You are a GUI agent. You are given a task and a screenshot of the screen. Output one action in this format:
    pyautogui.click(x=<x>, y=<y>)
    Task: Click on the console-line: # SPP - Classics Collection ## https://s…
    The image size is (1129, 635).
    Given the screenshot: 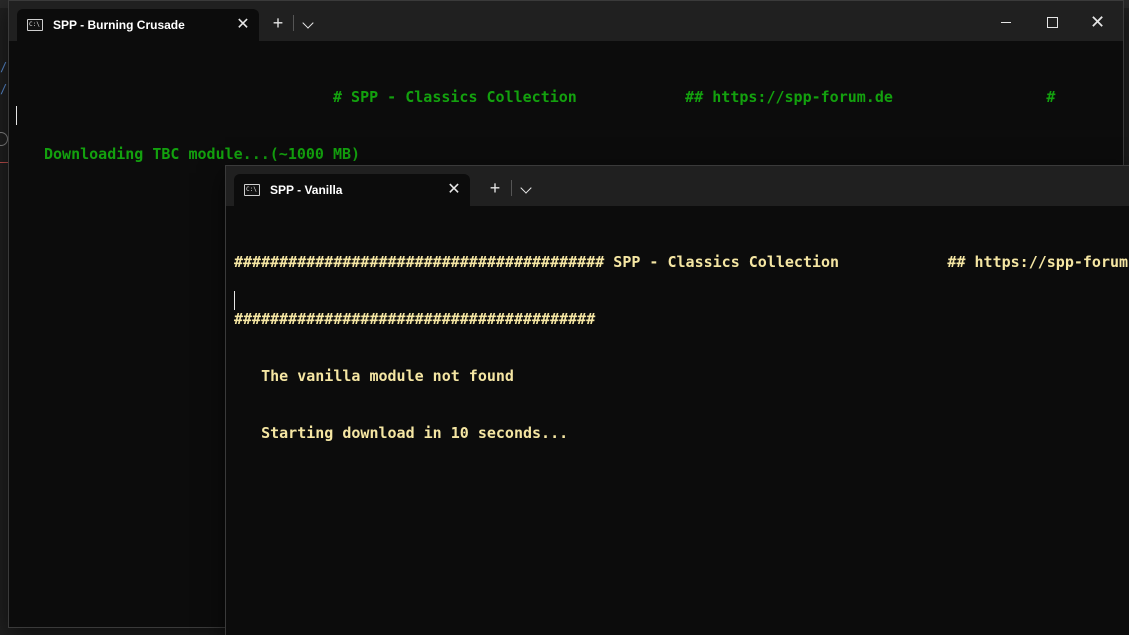 What is the action you would take?
    pyautogui.click(x=550, y=97)
    